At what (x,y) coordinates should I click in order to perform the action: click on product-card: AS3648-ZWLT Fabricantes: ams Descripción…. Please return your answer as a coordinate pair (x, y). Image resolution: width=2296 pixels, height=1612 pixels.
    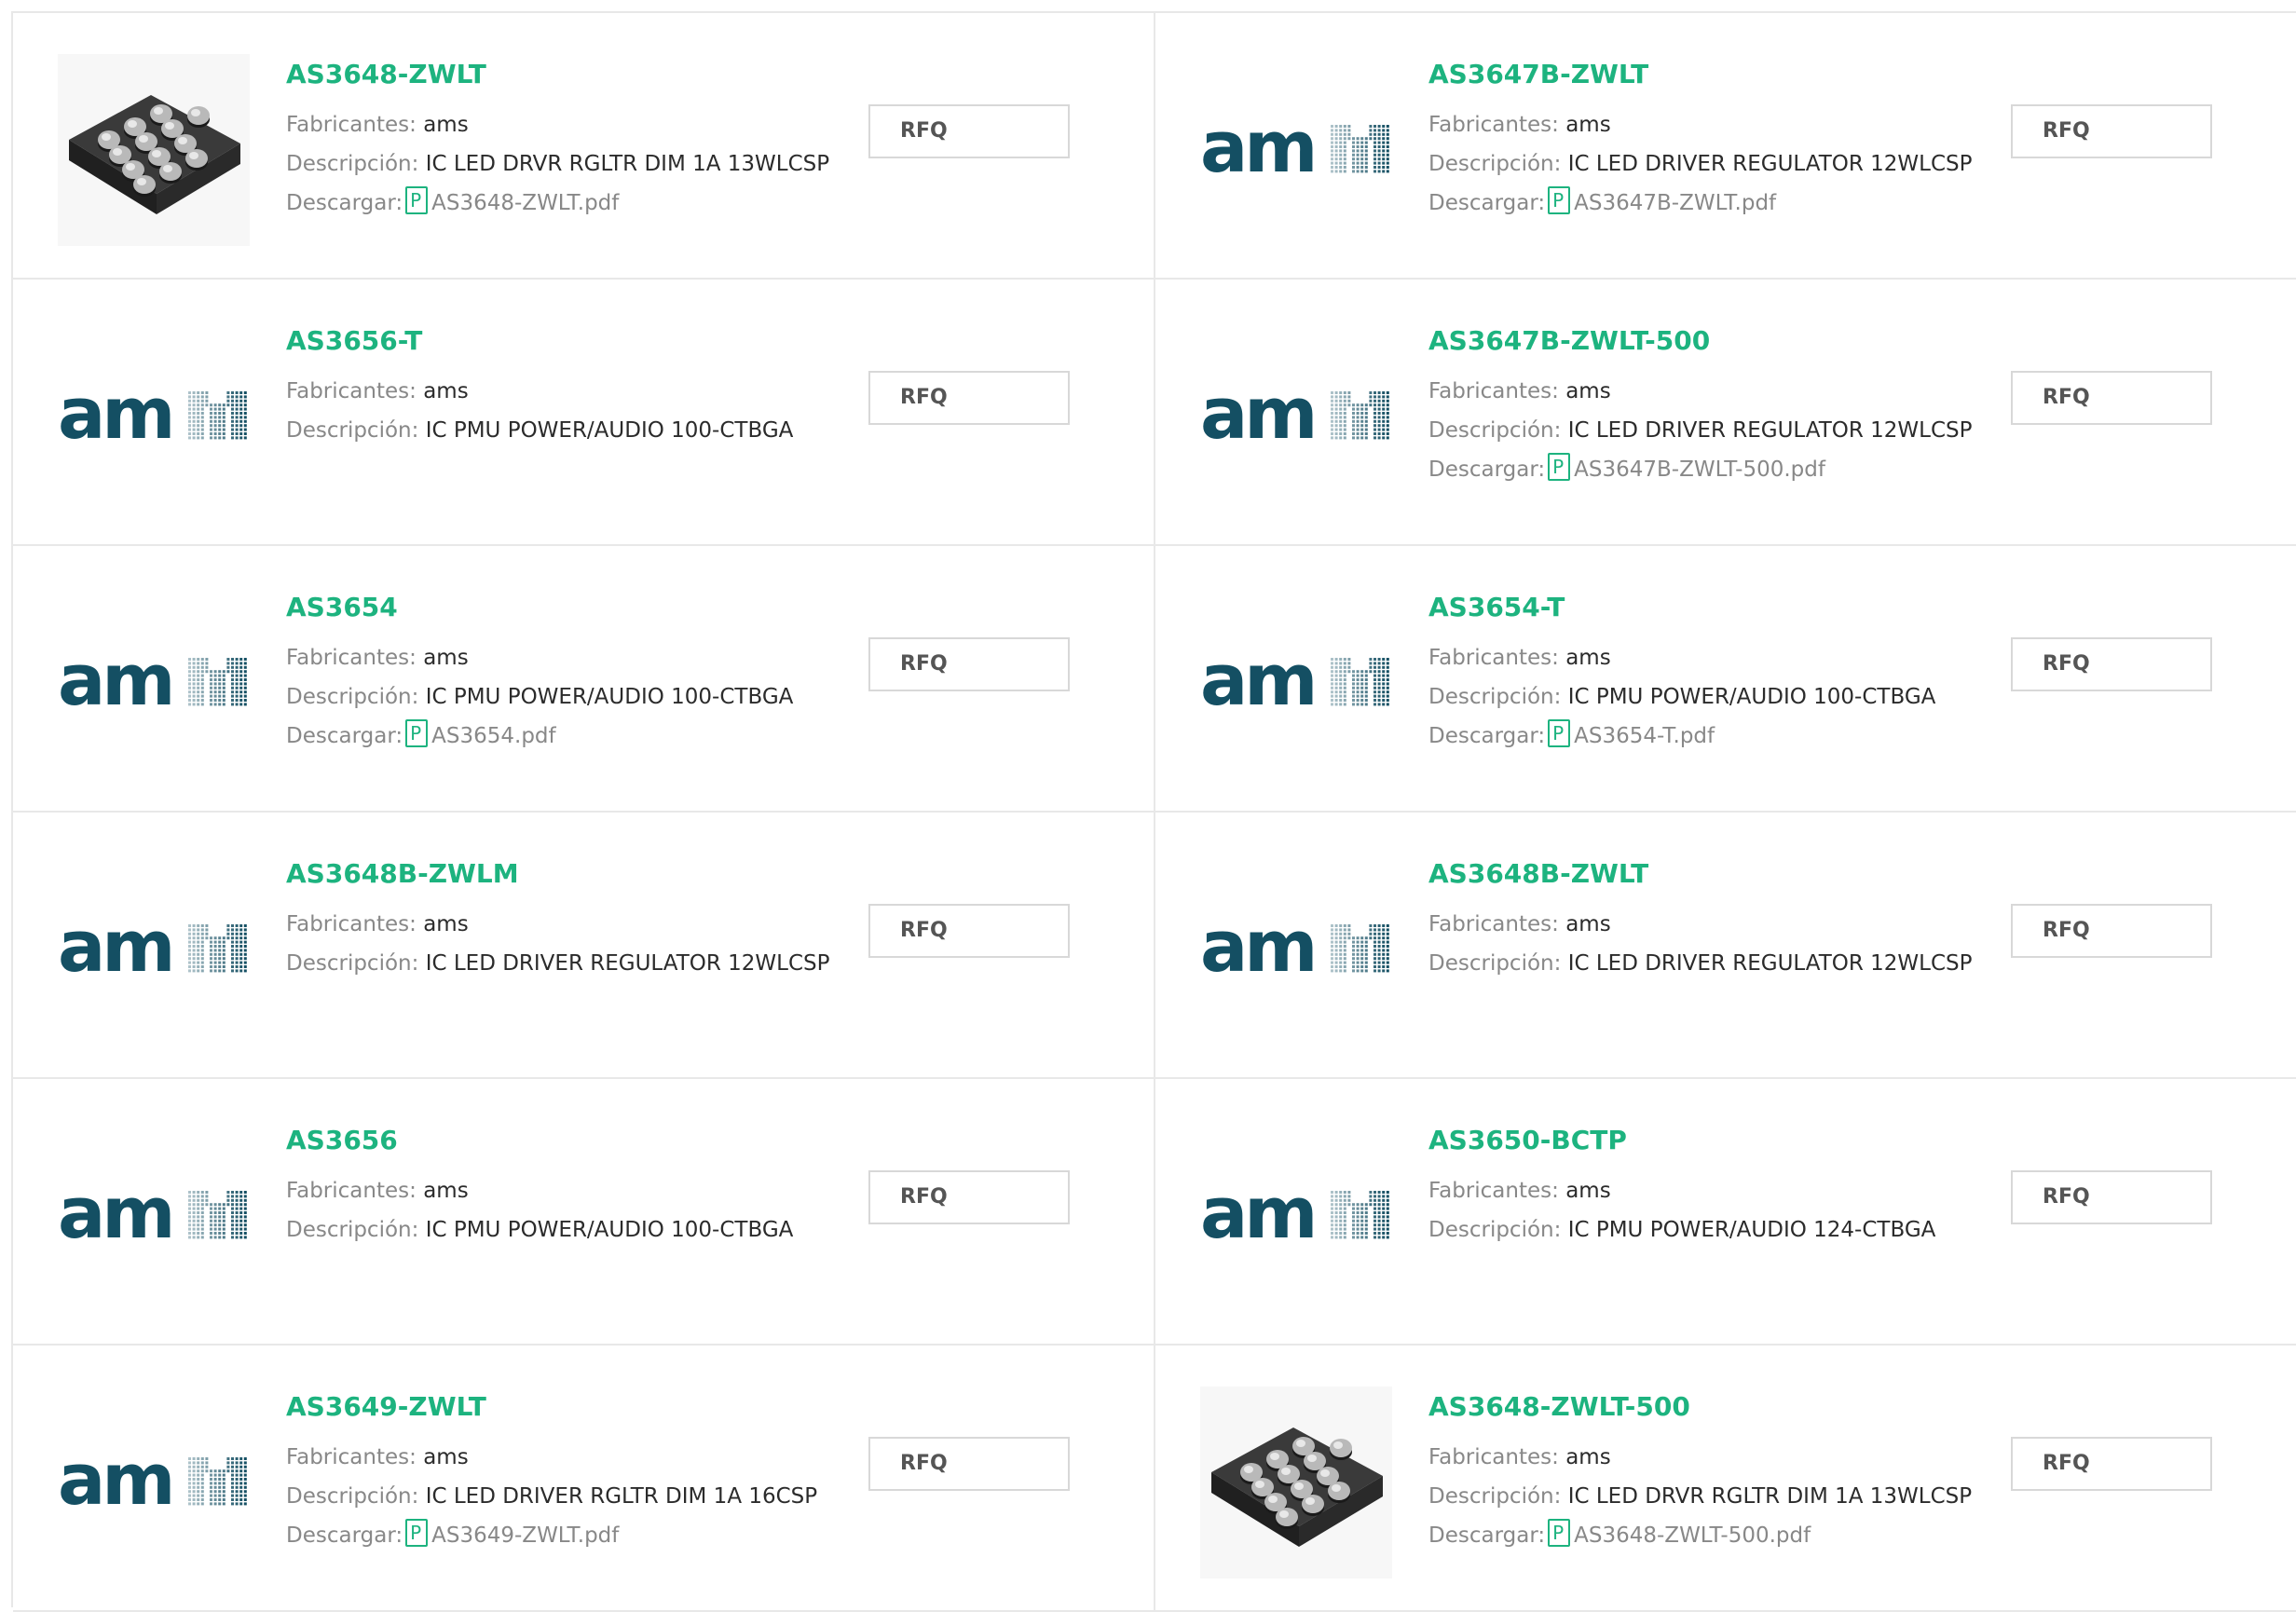
    Looking at the image, I should click on (584, 146).